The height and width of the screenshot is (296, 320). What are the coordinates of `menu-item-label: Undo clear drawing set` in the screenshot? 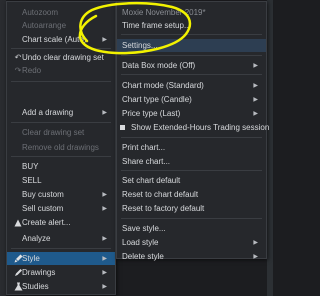 It's located at (63, 57).